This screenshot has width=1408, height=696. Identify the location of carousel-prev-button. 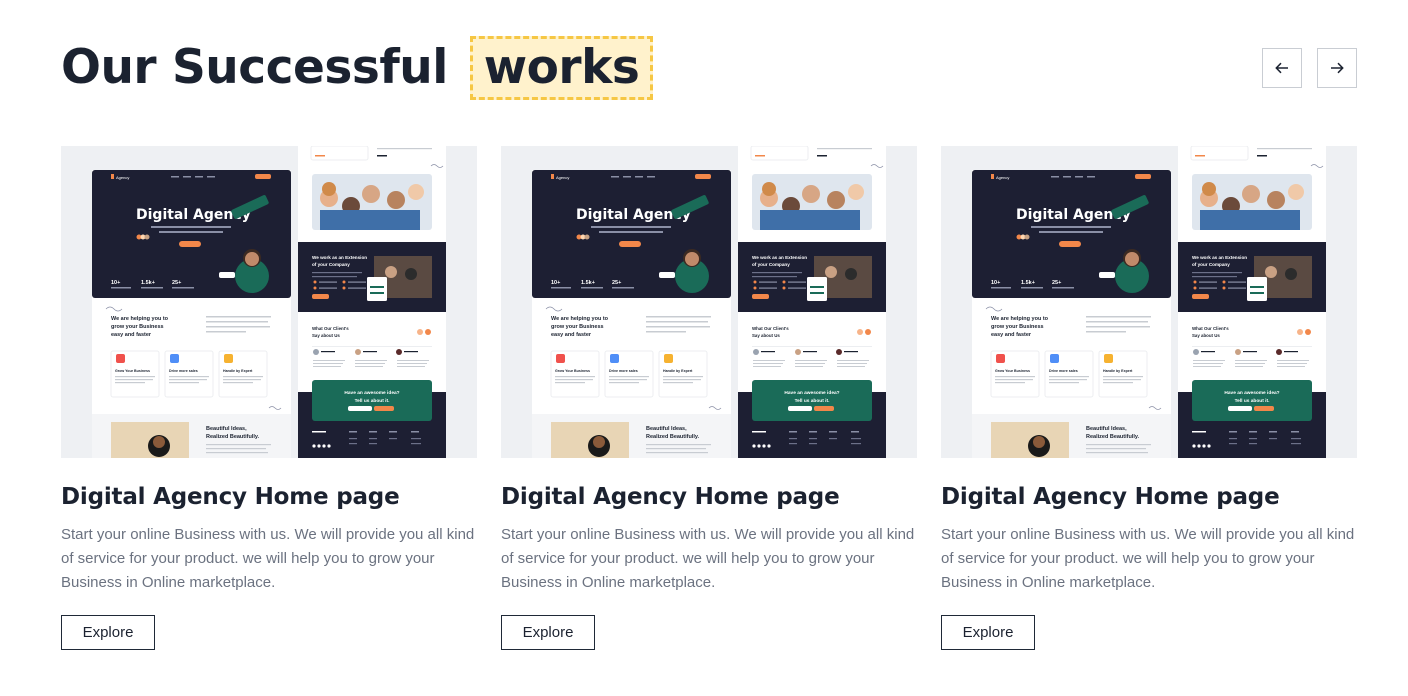
(1282, 68).